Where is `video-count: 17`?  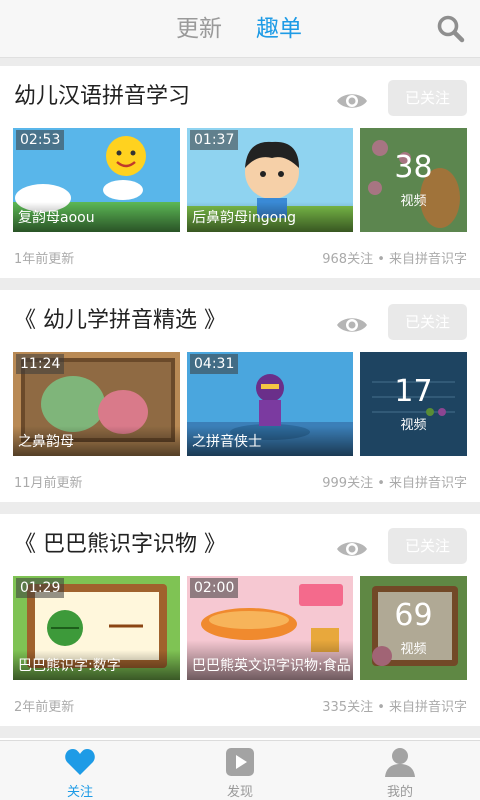 video-count: 17 is located at coordinates (413, 391).